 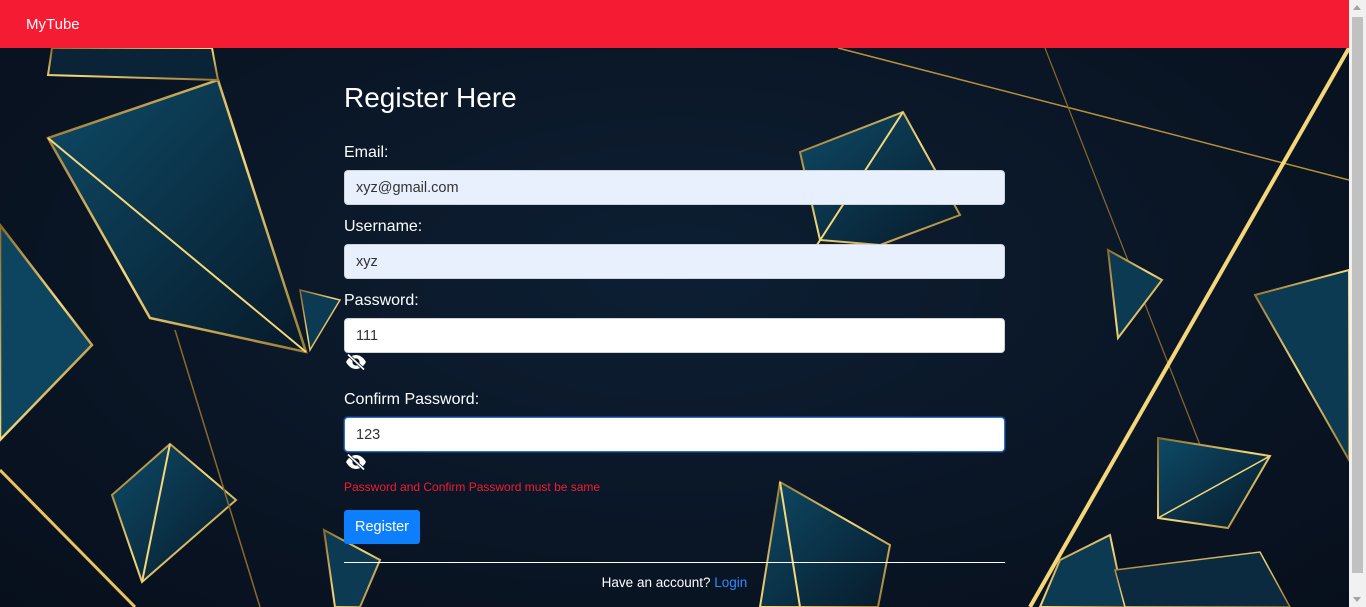 What do you see at coordinates (1357, 295) in the screenshot?
I see `scroll-thumb` at bounding box center [1357, 295].